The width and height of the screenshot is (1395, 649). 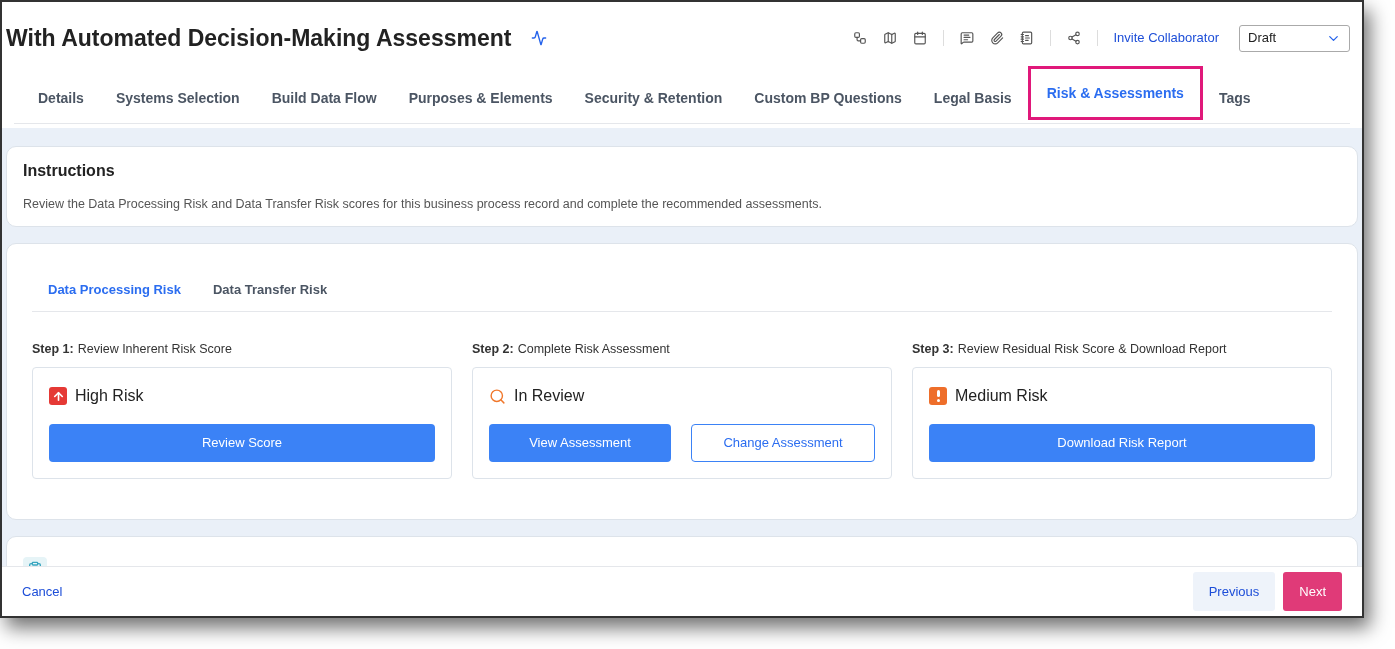 What do you see at coordinates (938, 396) in the screenshot?
I see `exclamation-icon` at bounding box center [938, 396].